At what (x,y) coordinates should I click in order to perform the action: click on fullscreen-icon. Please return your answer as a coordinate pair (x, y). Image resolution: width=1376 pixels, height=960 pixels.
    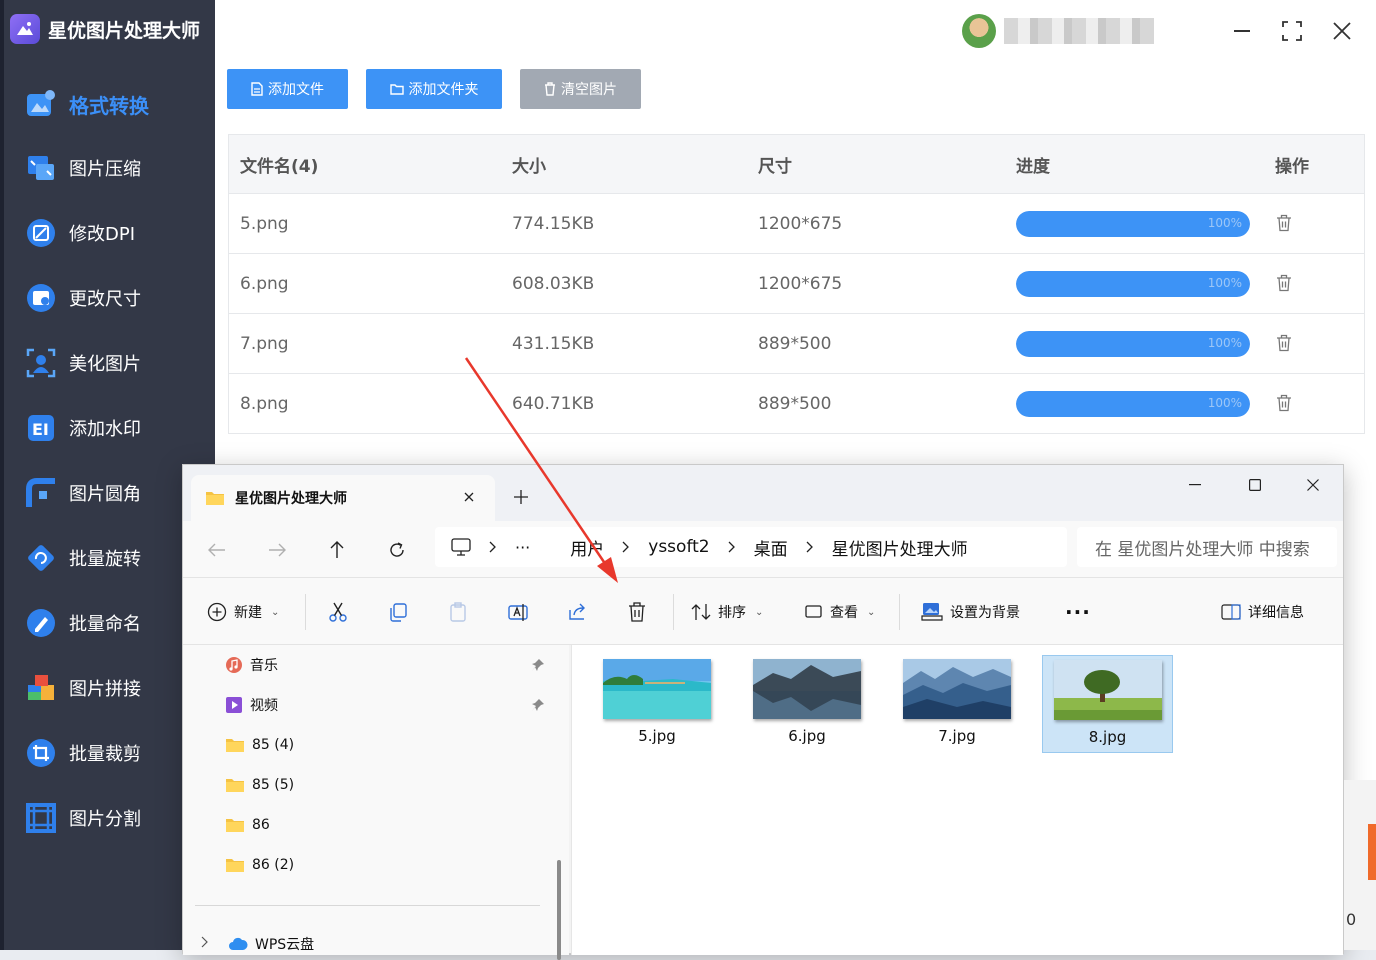
    Looking at the image, I should click on (1292, 31).